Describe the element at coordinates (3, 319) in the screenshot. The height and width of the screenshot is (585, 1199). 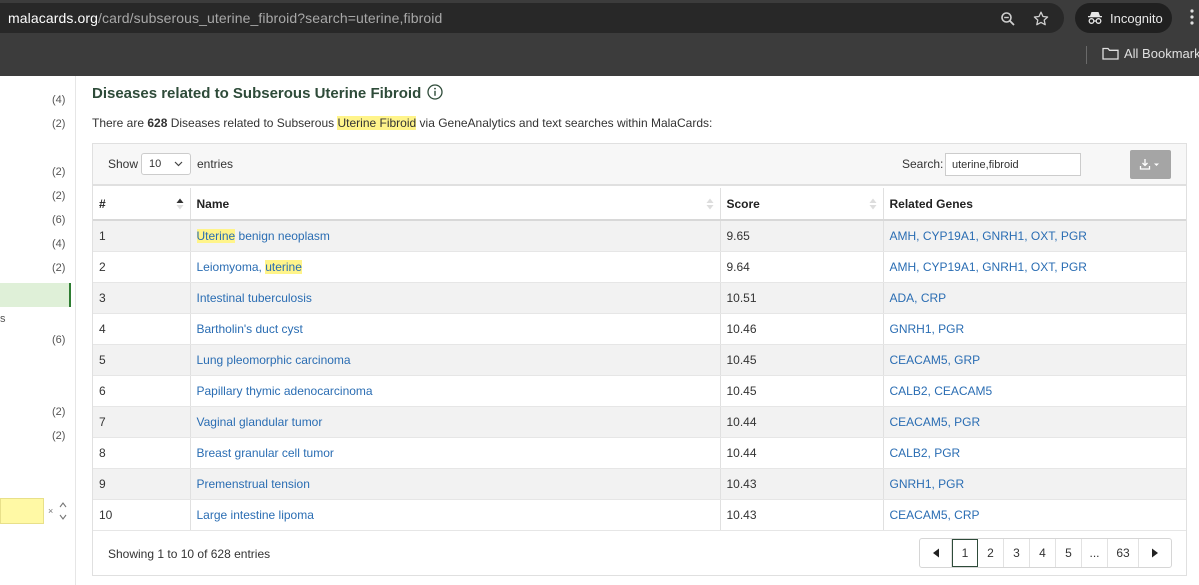
I see `sidebar-truncated-label: s` at that location.